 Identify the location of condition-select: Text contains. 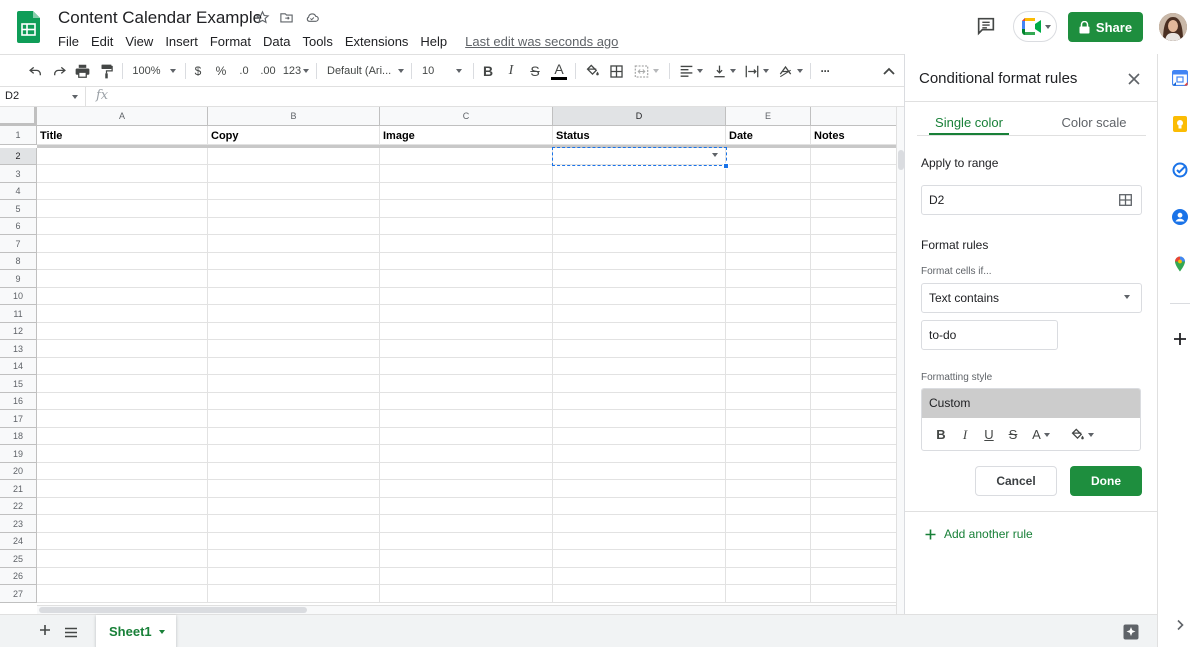
(1031, 298).